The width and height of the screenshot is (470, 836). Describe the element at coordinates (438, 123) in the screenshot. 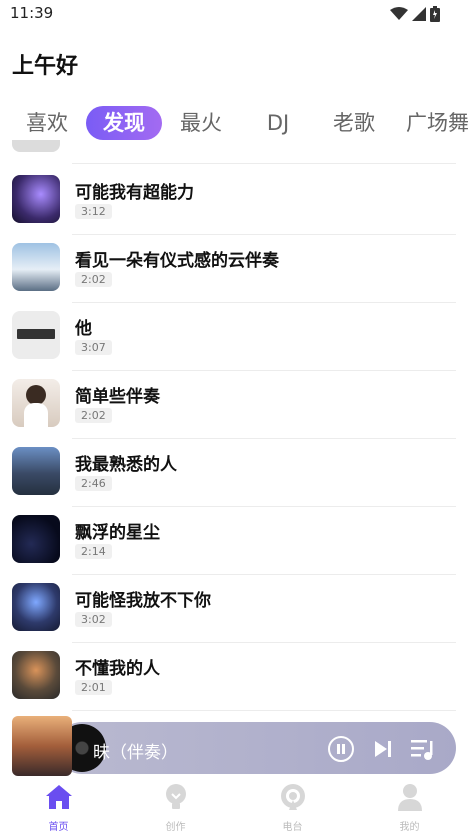

I see `tab-square-dance: 广场舞` at that location.